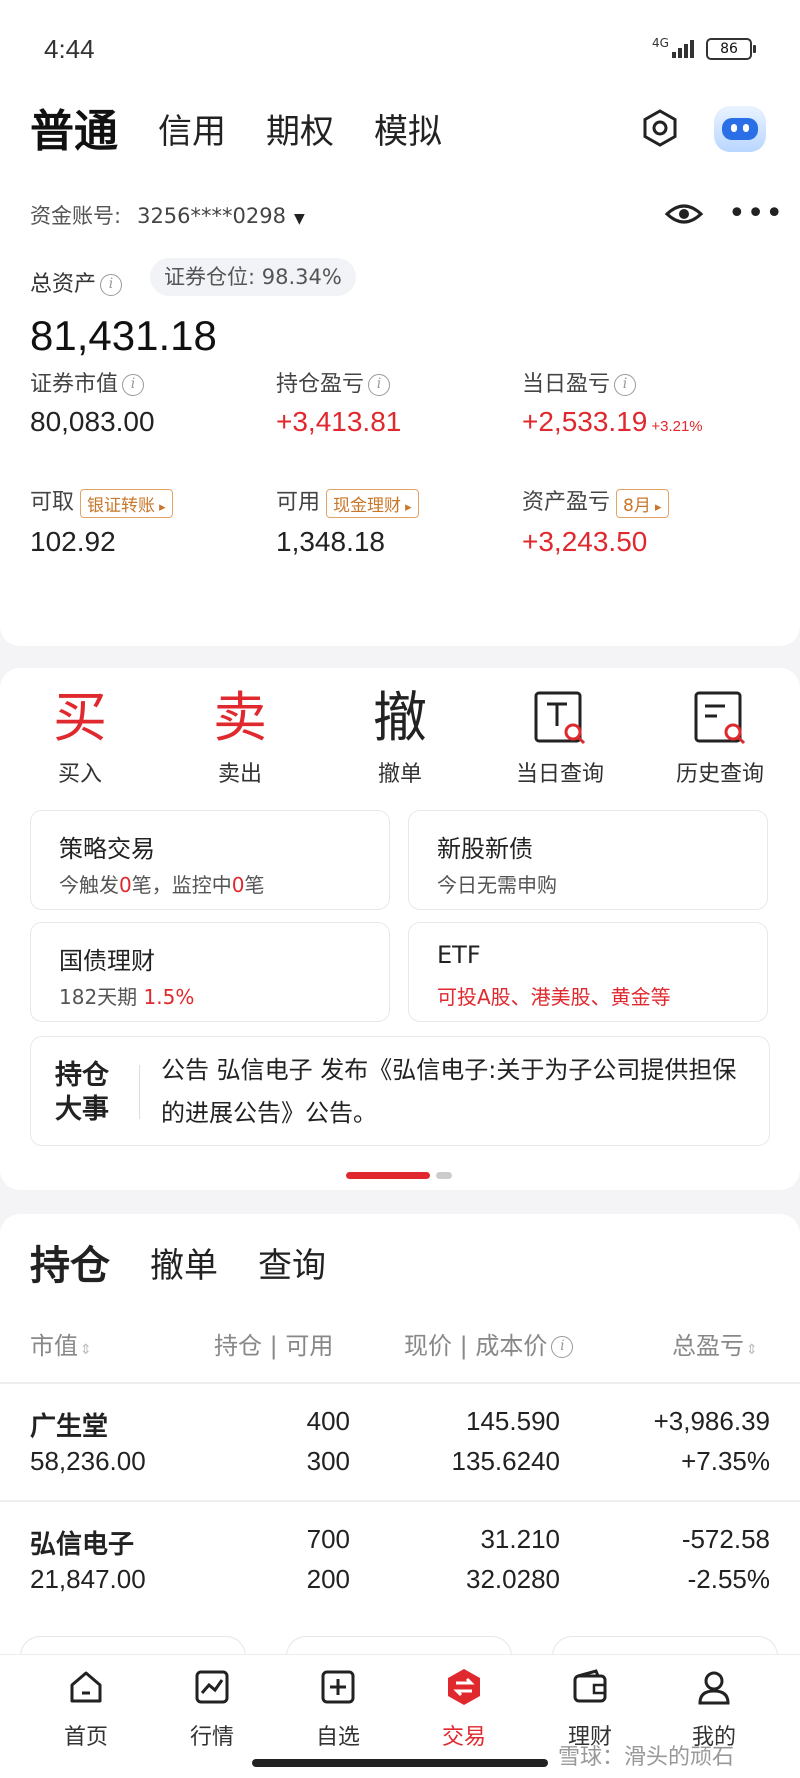  What do you see at coordinates (328, 1539) in the screenshot?
I see `stock-position: 700` at bounding box center [328, 1539].